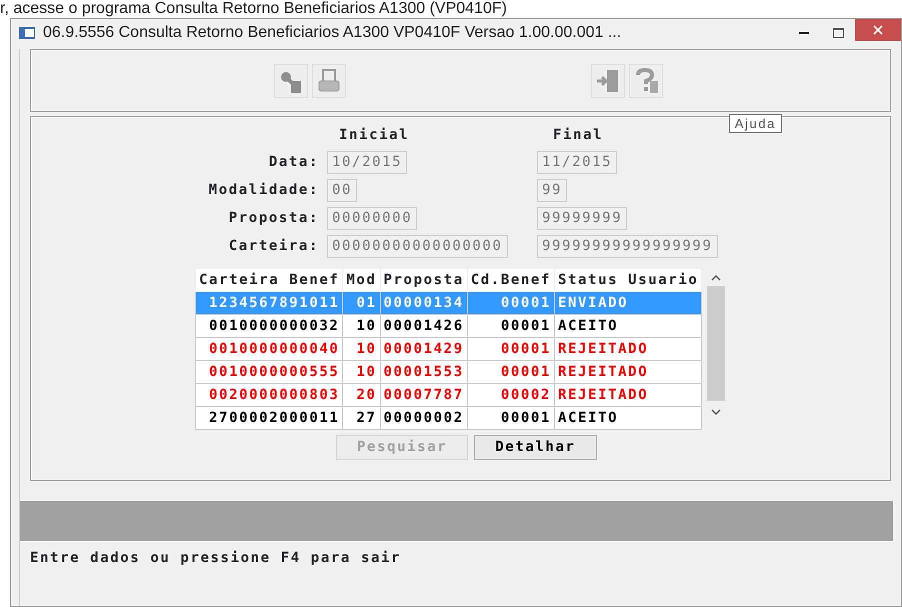 The image size is (902, 607). I want to click on table-cell: 2700002000011, so click(269, 418).